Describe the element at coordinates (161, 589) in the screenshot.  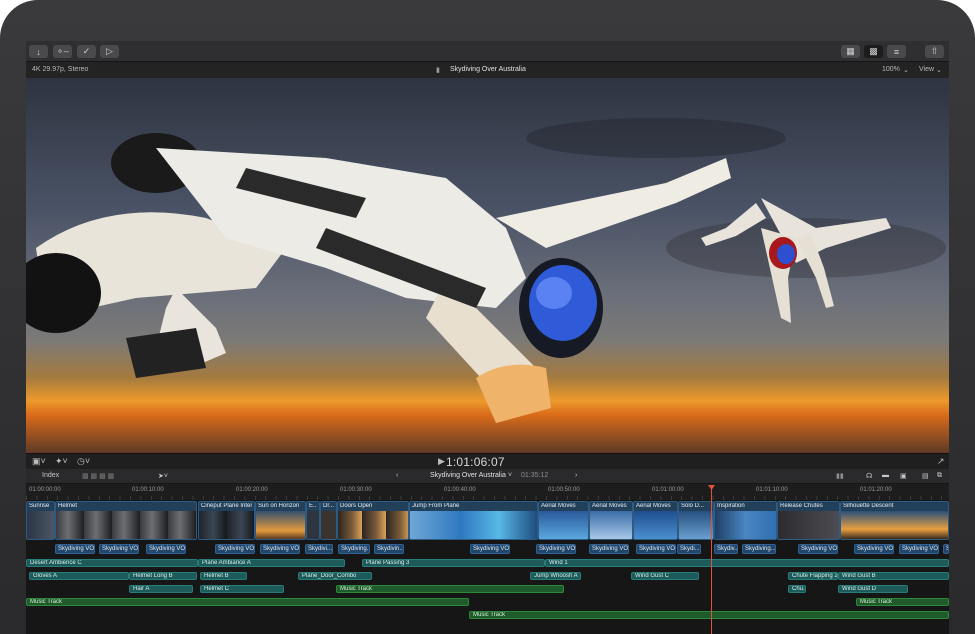
I see `audio-clip: Hair A` at that location.